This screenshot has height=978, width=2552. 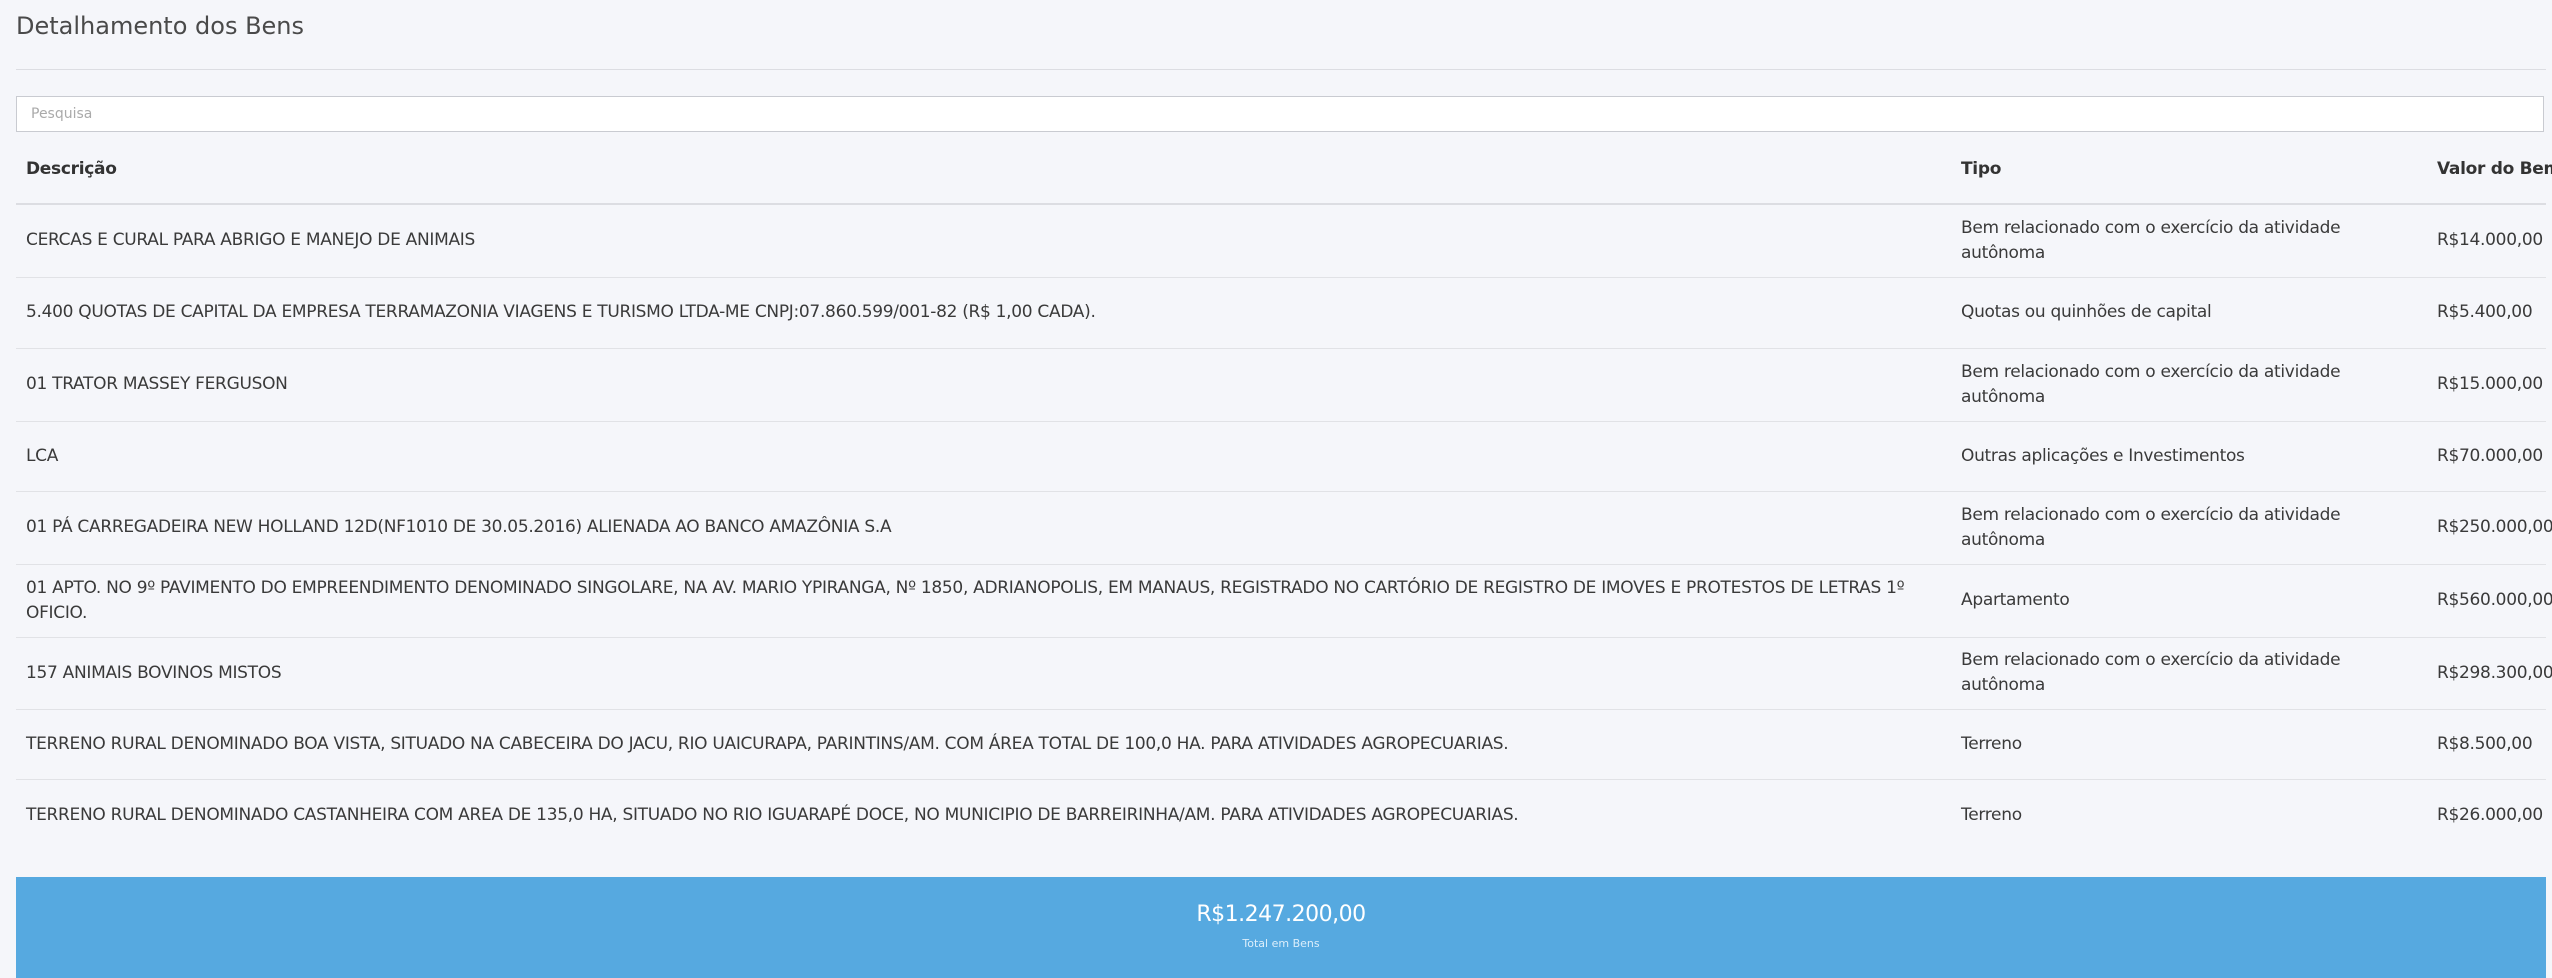 I want to click on cell-tipo: Quotas ou quinhões de capital, so click(x=2190, y=313).